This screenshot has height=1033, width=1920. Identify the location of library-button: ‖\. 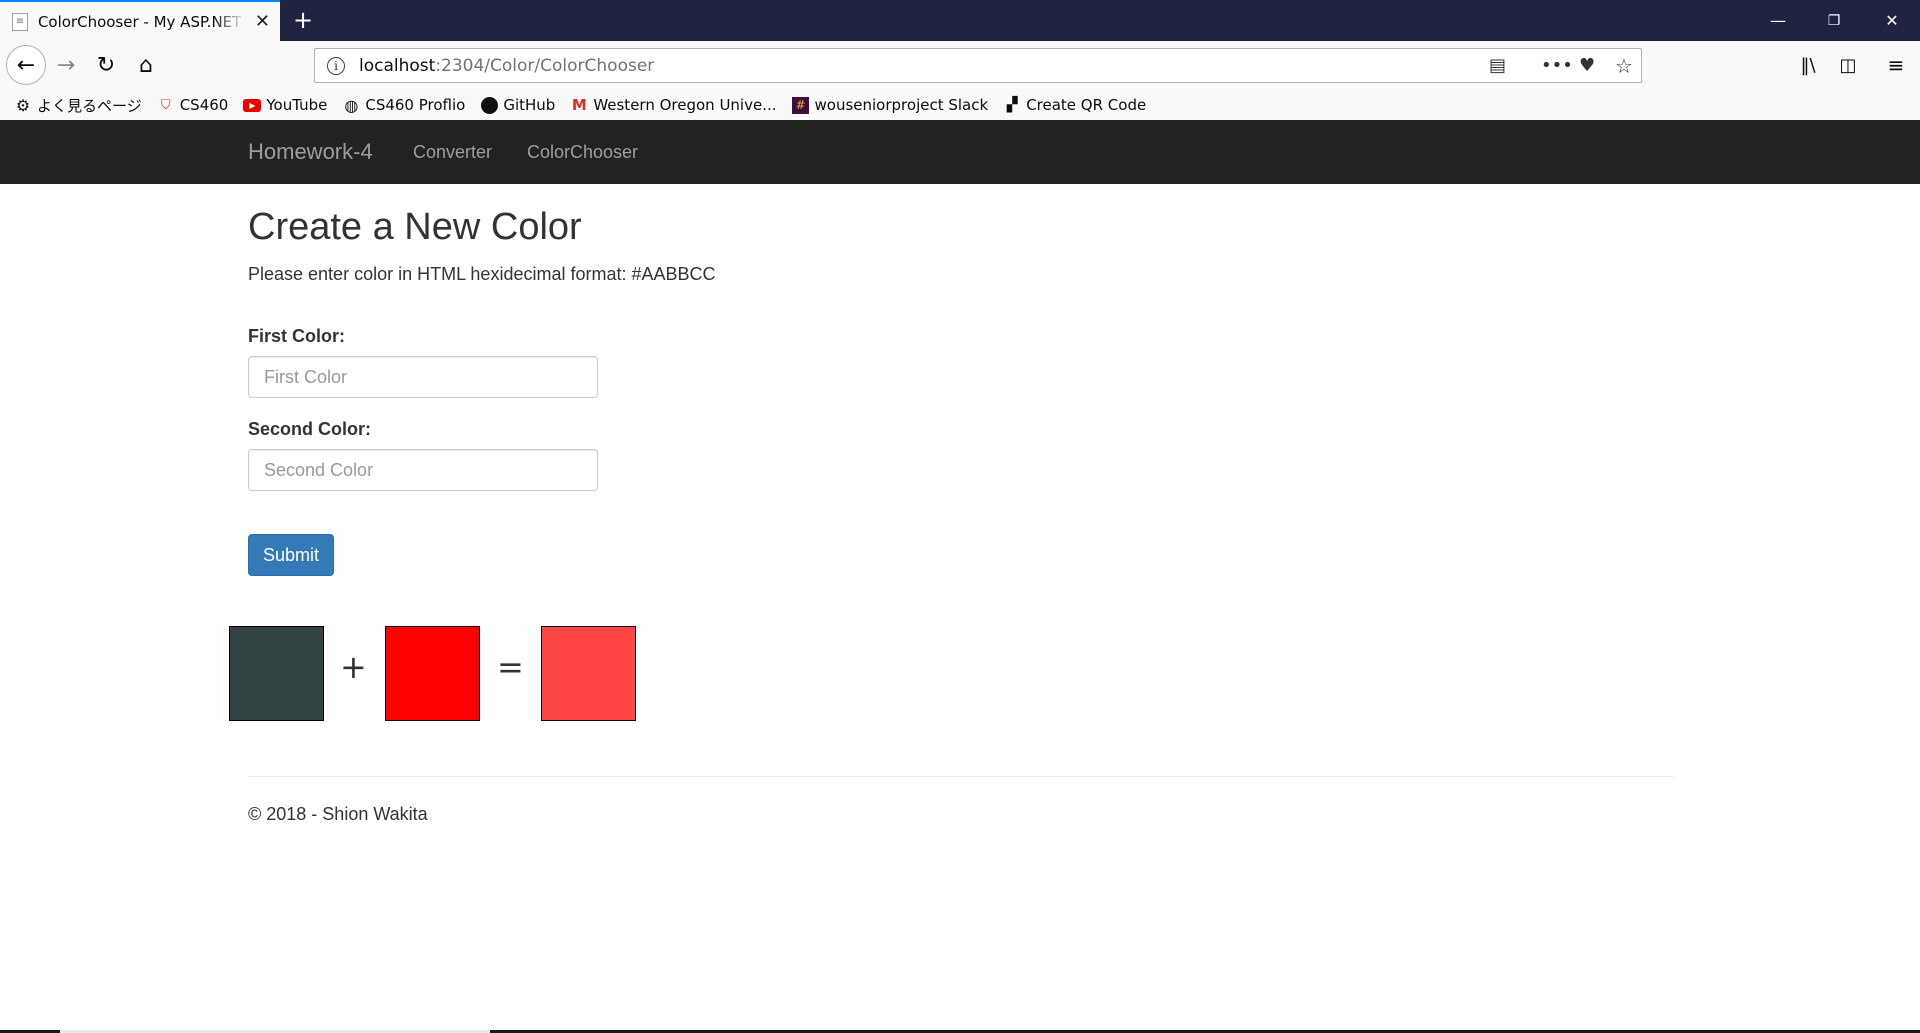
(1808, 65).